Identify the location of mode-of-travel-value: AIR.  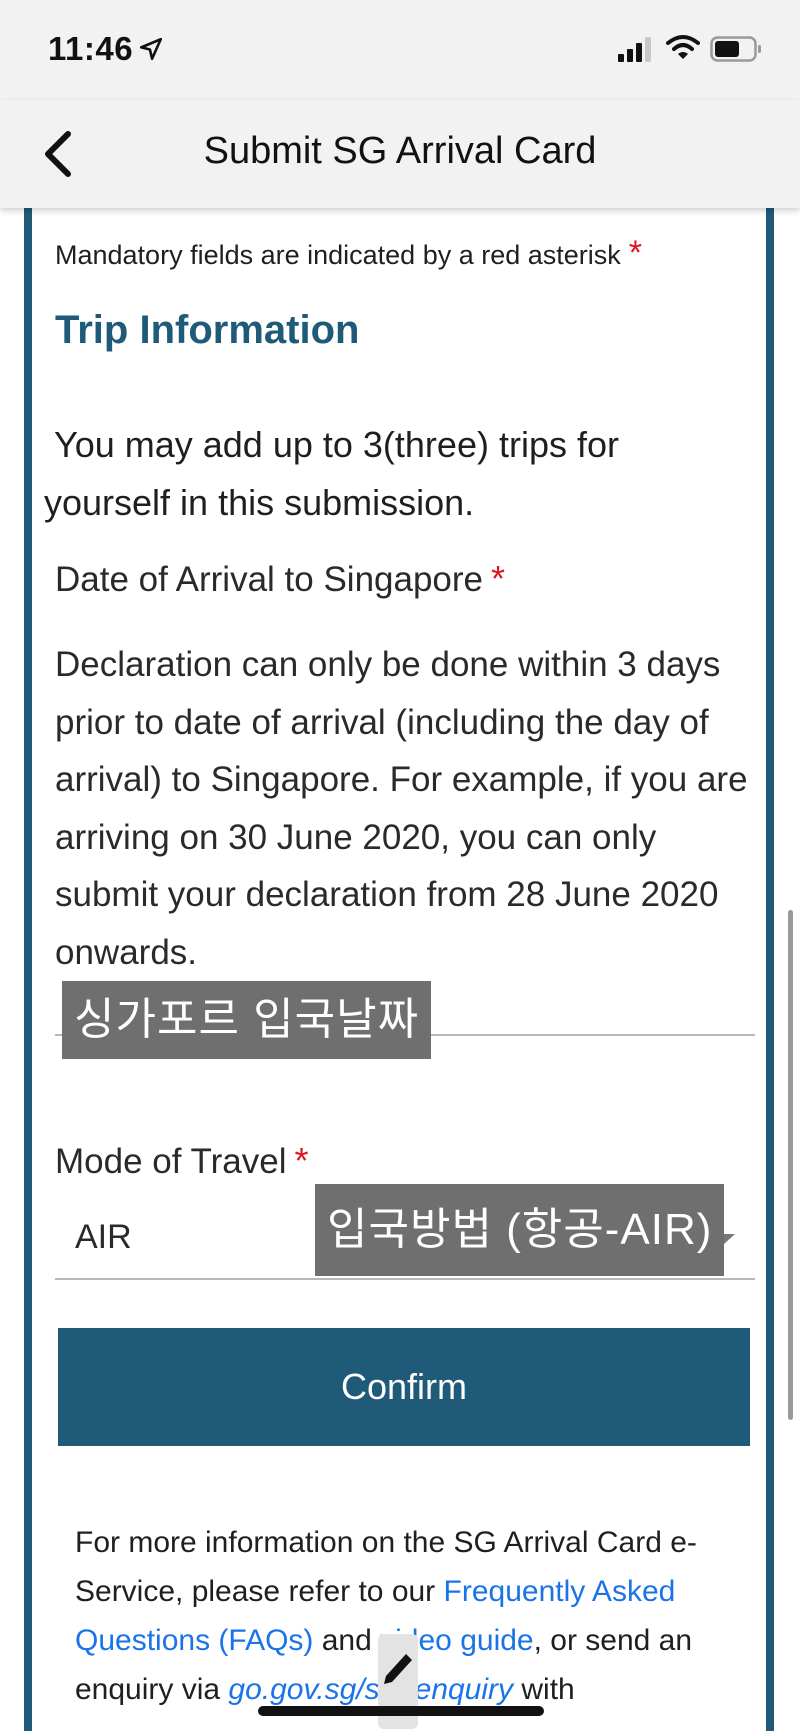
(103, 1237).